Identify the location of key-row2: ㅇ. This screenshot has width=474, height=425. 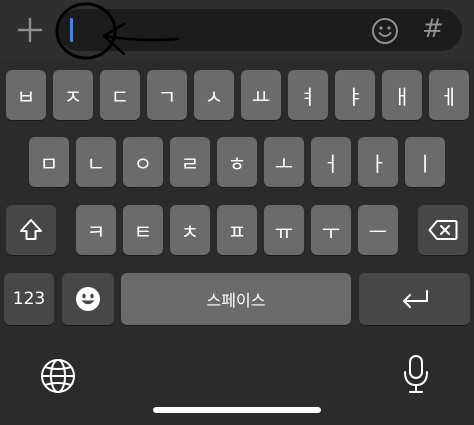
(143, 162).